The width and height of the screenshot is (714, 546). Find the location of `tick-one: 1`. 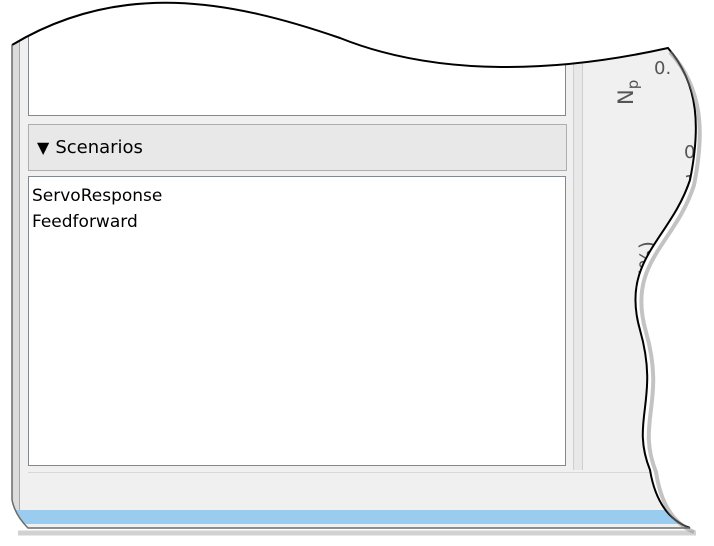

tick-one: 1 is located at coordinates (690, 182).